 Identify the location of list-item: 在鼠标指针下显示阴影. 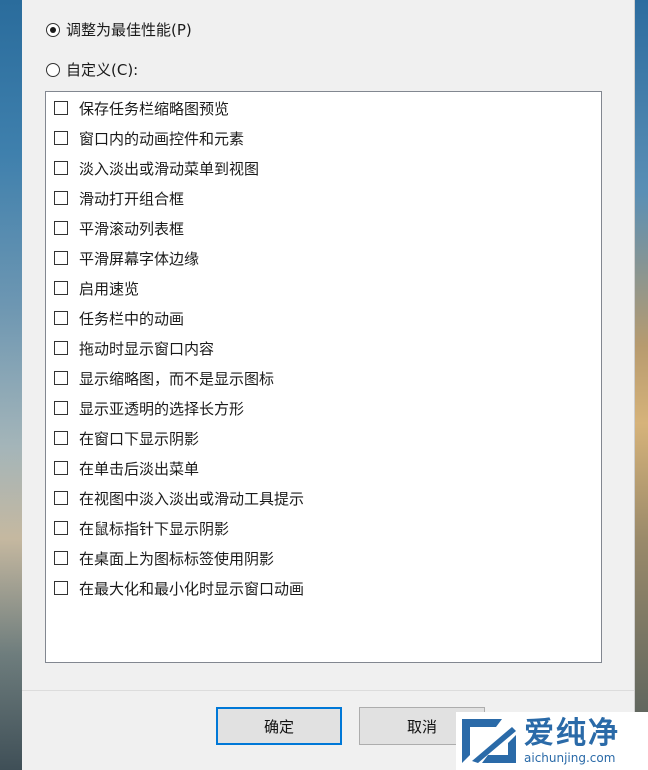
(141, 528).